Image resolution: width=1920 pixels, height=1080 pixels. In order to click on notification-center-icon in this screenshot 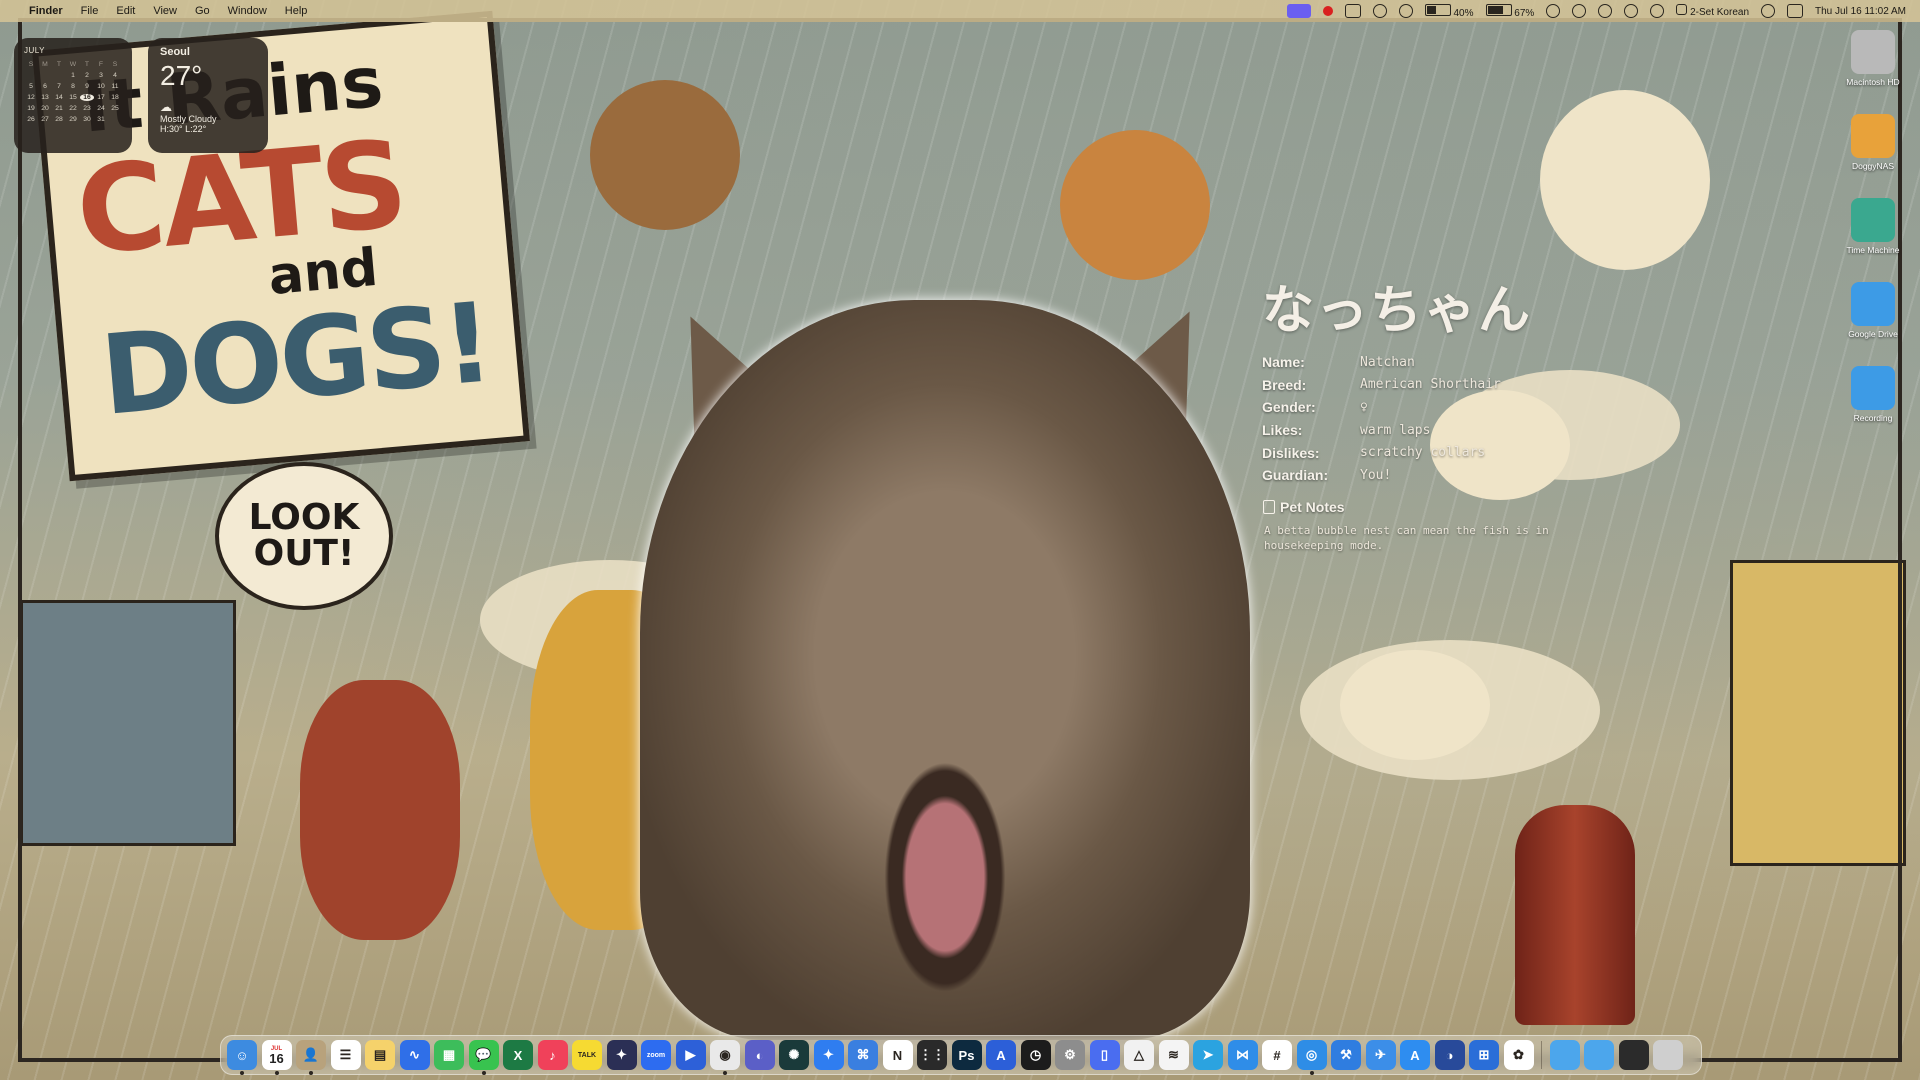, I will do `click(1795, 11)`.